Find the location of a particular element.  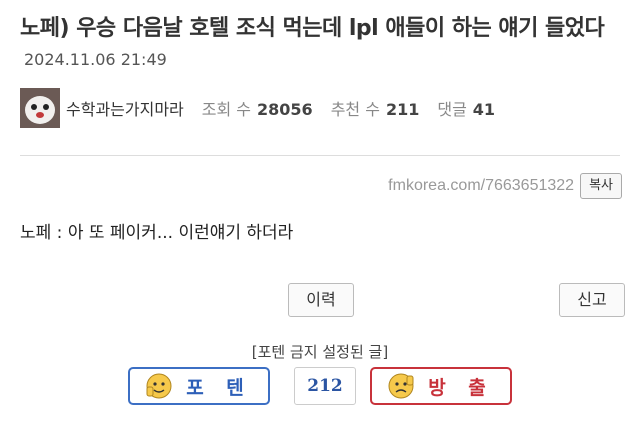

upvote-button: 포 텐 is located at coordinates (199, 386).